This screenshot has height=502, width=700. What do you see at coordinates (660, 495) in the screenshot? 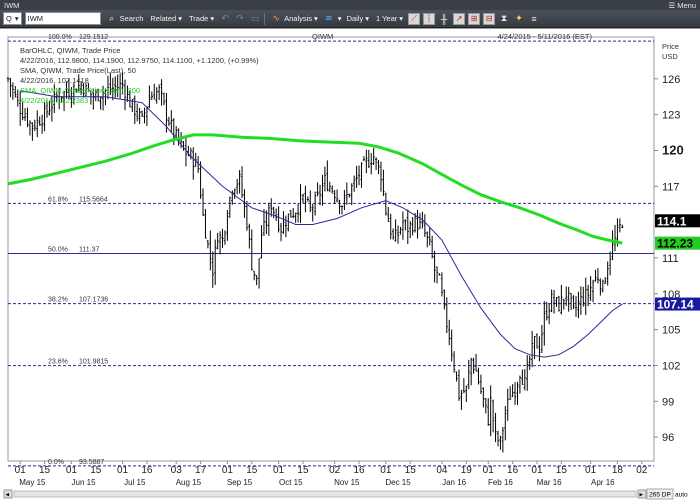
I see `zoom-level-label: 265 DP` at bounding box center [660, 495].